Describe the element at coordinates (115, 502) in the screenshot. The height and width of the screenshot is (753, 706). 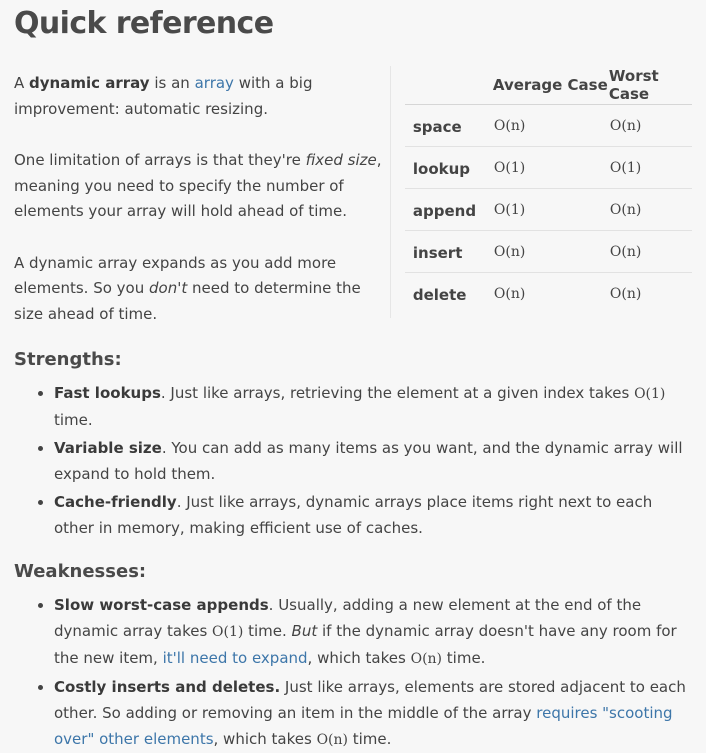
I see `item-title: Cache-friendly` at that location.